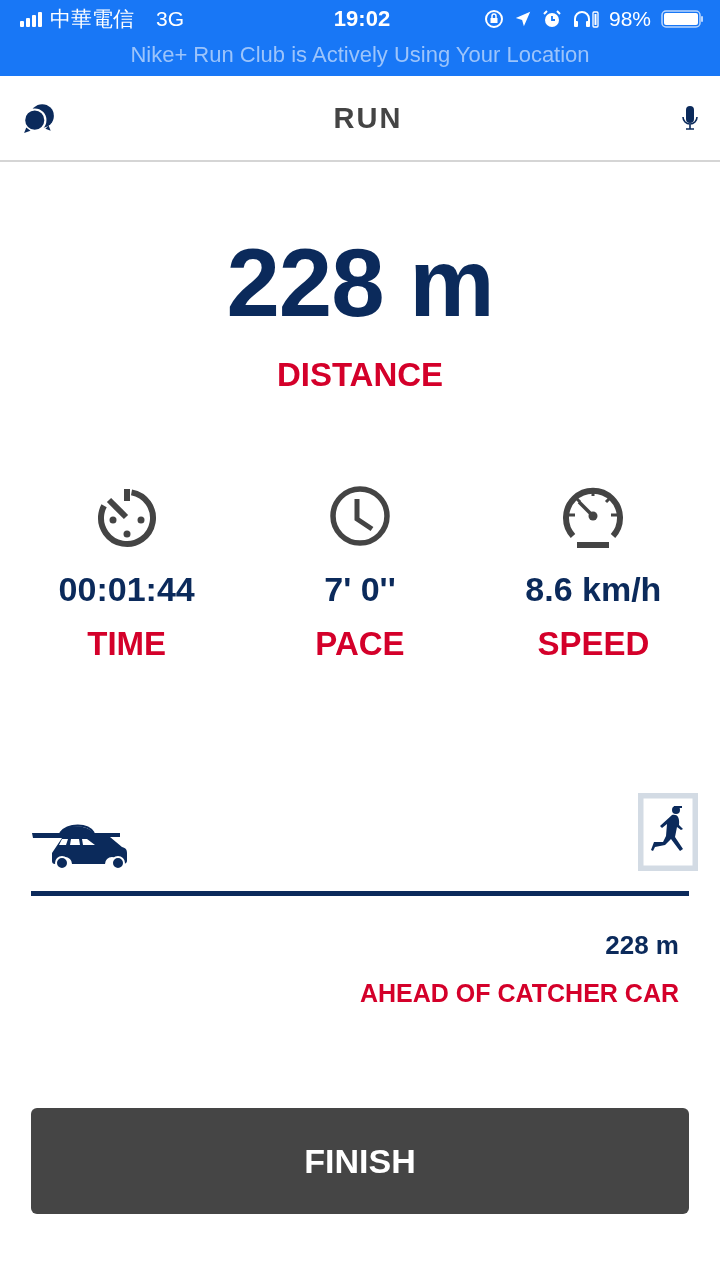  What do you see at coordinates (519, 993) in the screenshot?
I see `catcher-label: AHEAD OF CATCHER CAR` at bounding box center [519, 993].